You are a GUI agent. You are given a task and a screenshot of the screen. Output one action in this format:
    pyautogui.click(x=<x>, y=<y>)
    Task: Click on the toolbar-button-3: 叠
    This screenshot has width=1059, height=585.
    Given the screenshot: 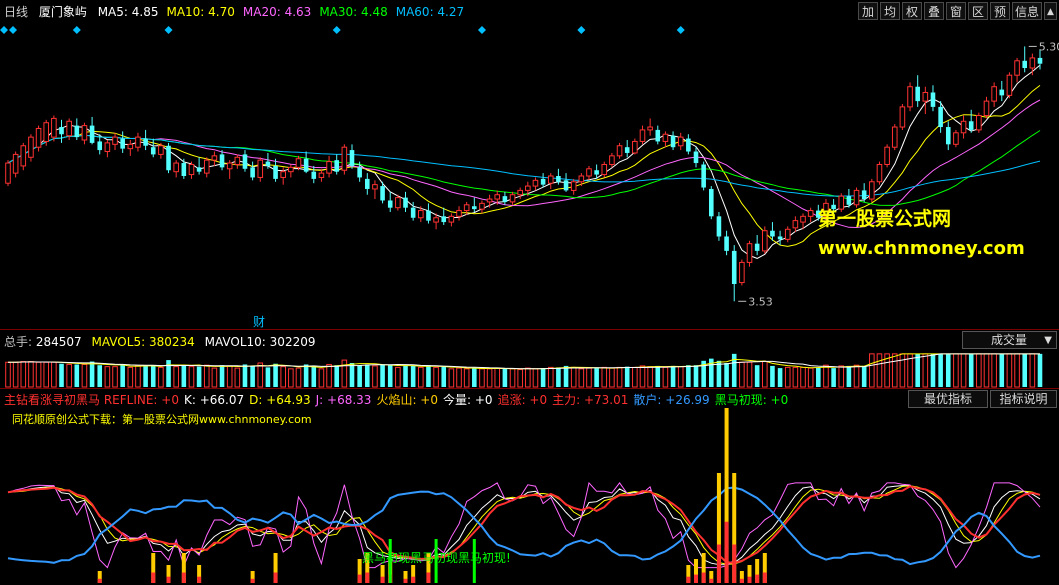 What is the action you would take?
    pyautogui.click(x=934, y=11)
    